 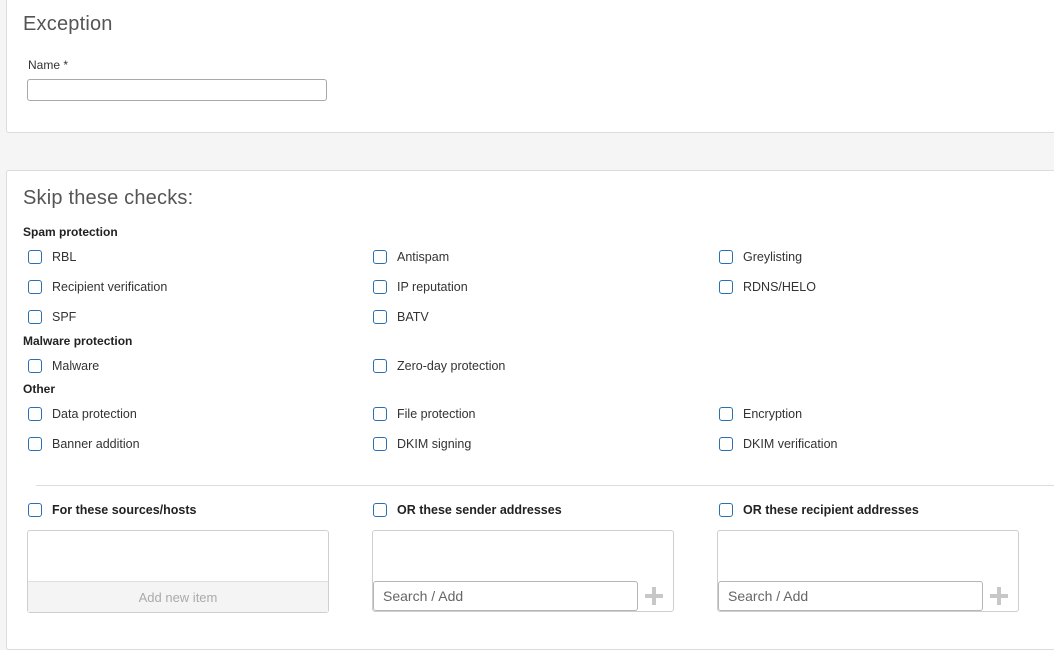 What do you see at coordinates (868, 571) in the screenshot?
I see `recipient-addresses-list` at bounding box center [868, 571].